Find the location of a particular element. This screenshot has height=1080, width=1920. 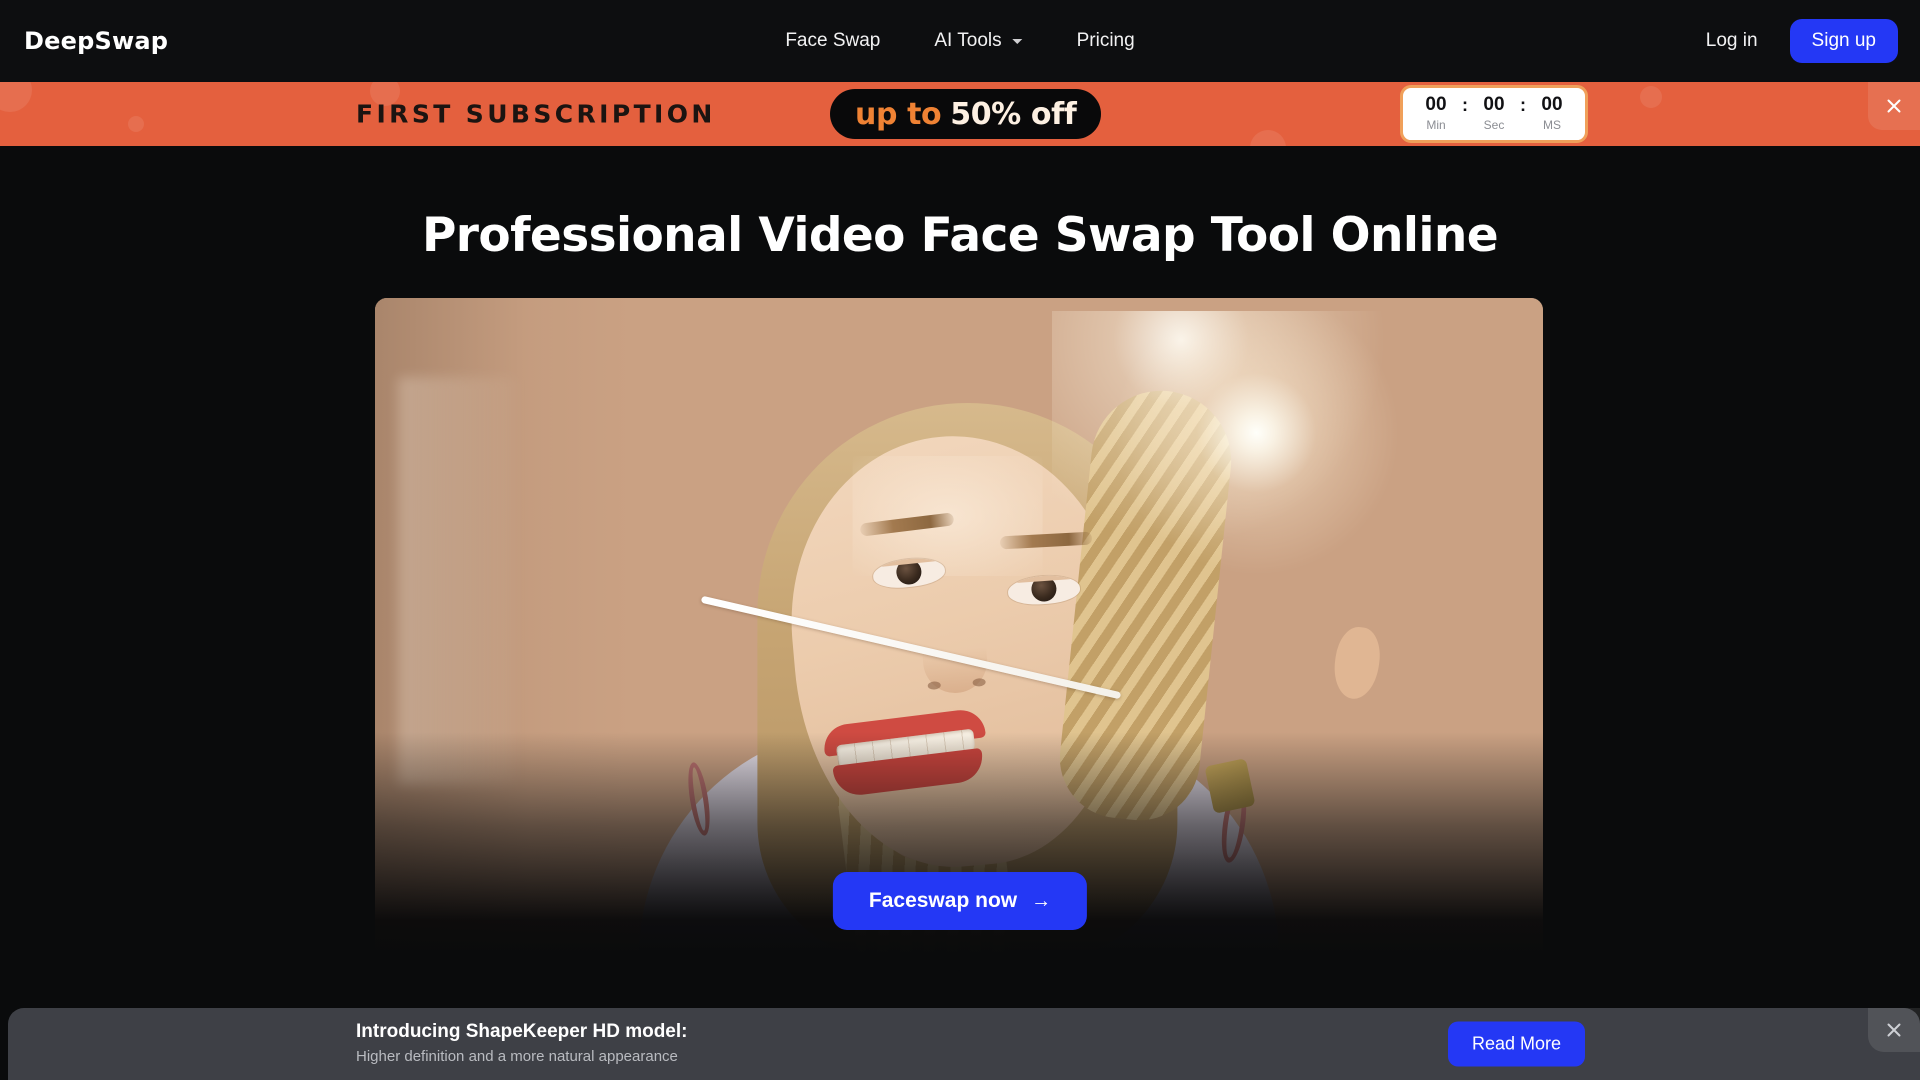

timer-milliseconds-label: MS is located at coordinates (1552, 124).